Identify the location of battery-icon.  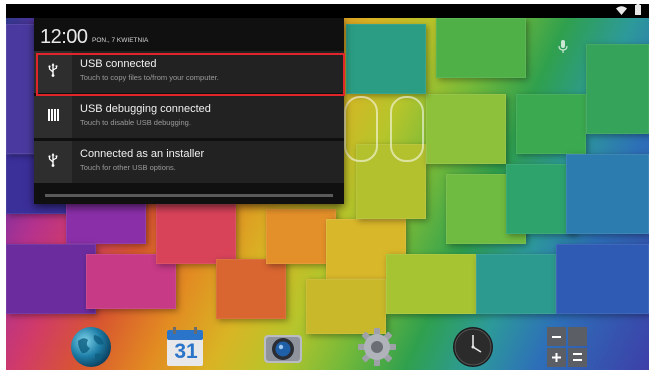
(638, 12).